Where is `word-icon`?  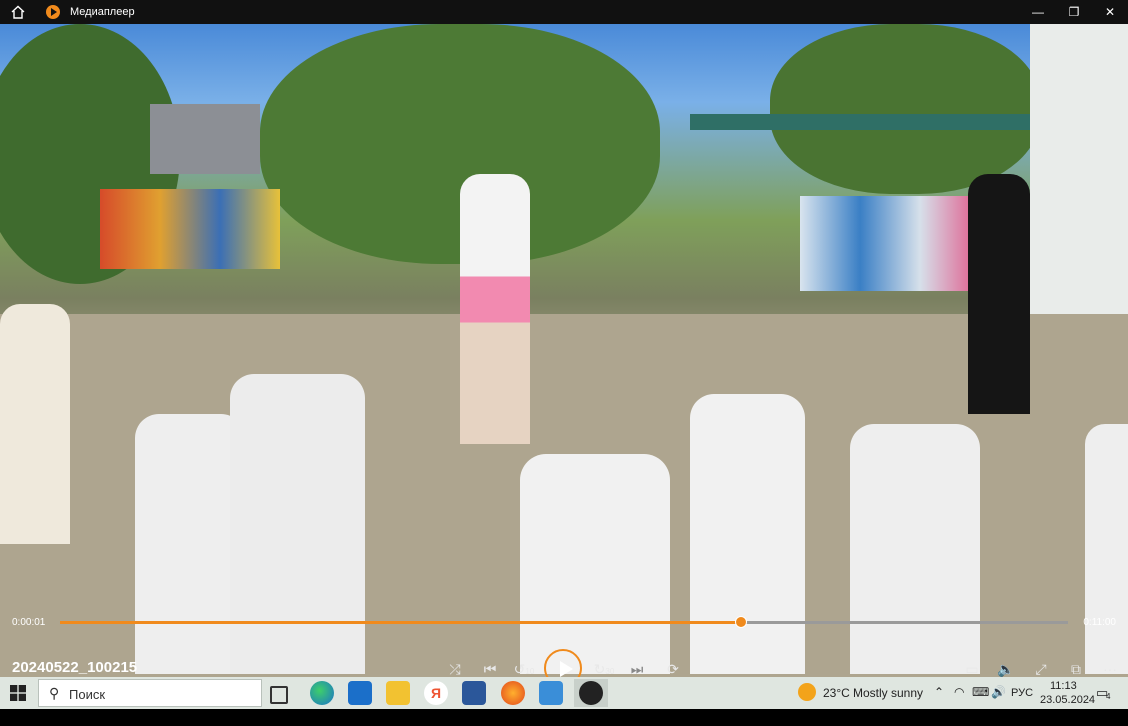 word-icon is located at coordinates (474, 693).